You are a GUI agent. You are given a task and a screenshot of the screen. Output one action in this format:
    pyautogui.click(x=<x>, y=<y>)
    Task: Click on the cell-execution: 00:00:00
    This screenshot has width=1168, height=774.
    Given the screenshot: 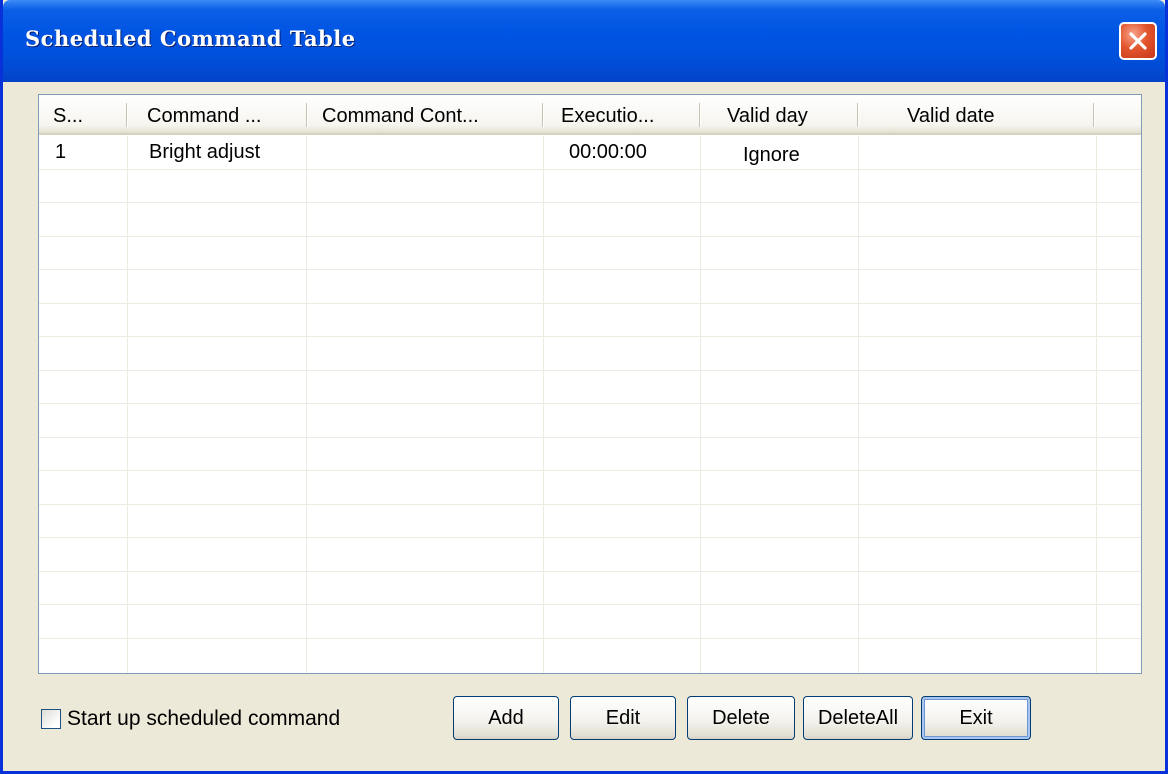 What is the action you would take?
    pyautogui.click(x=608, y=152)
    